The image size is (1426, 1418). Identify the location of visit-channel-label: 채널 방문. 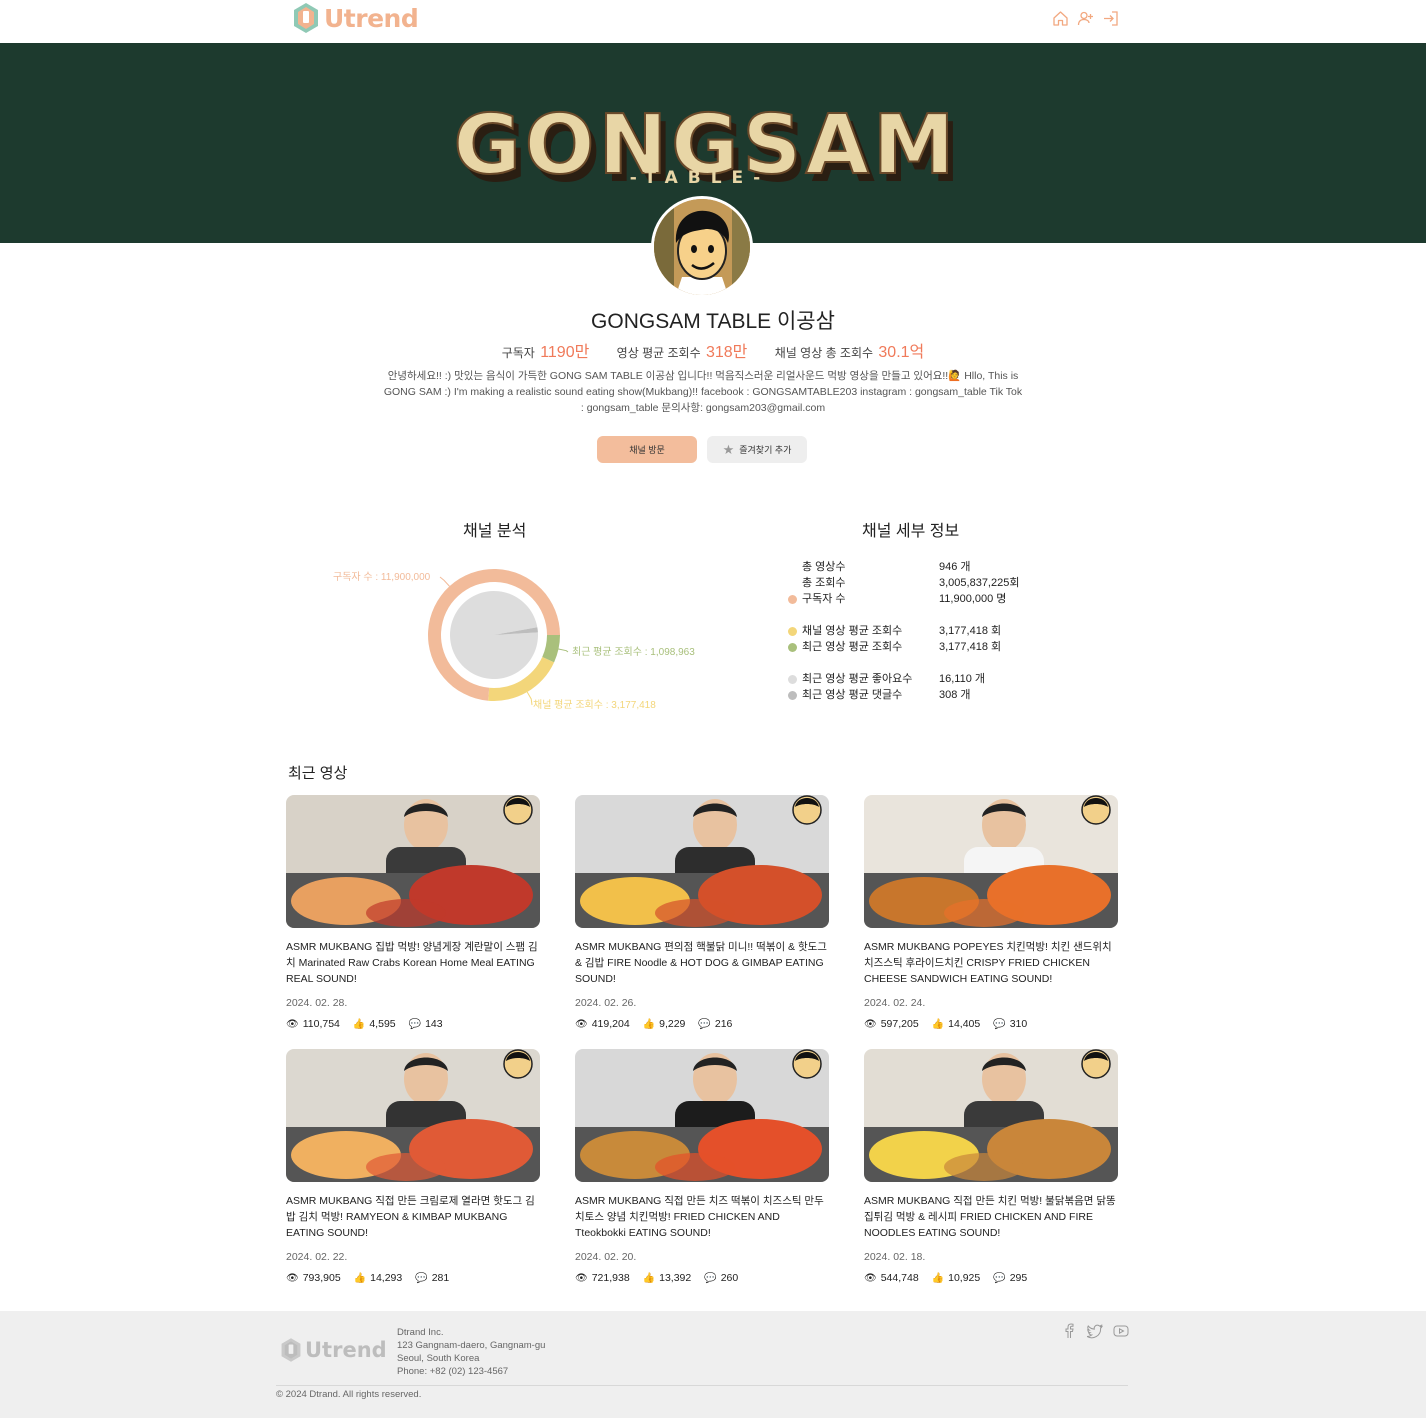
(647, 450).